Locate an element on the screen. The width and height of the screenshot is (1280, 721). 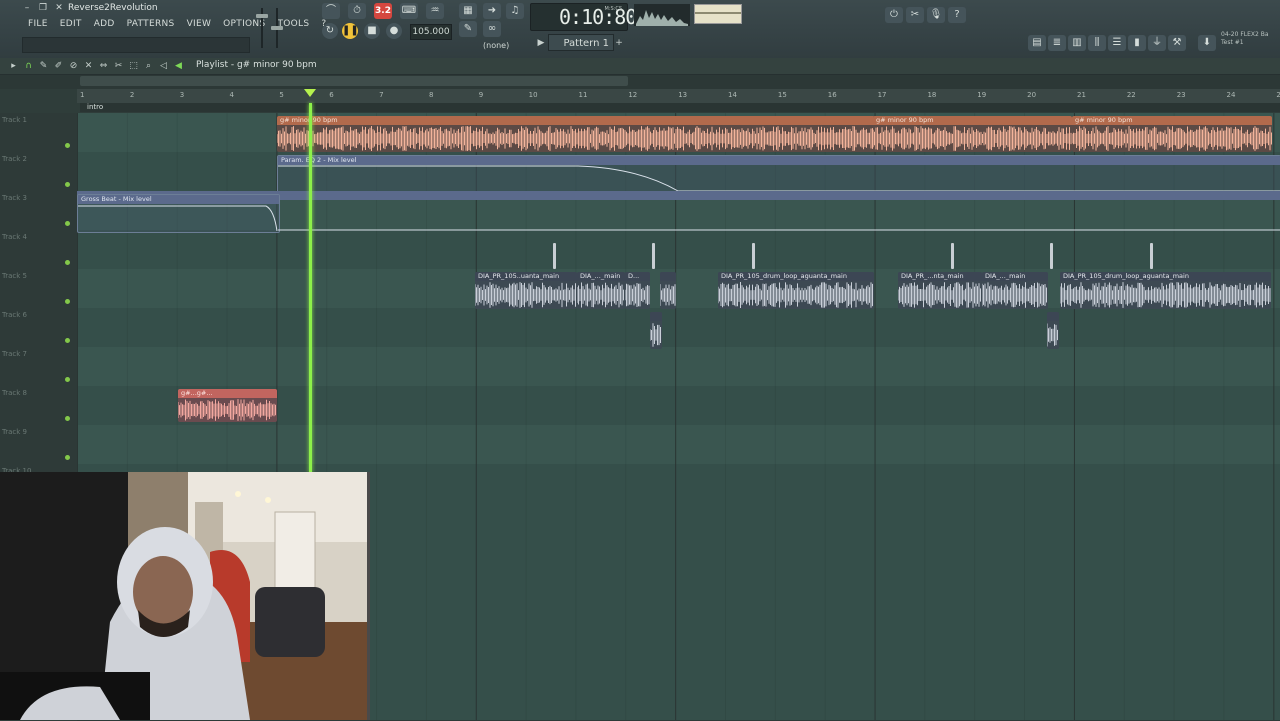
automation-clip-gross-beat: Gross Beat - Mix level is located at coordinates (178, 213).